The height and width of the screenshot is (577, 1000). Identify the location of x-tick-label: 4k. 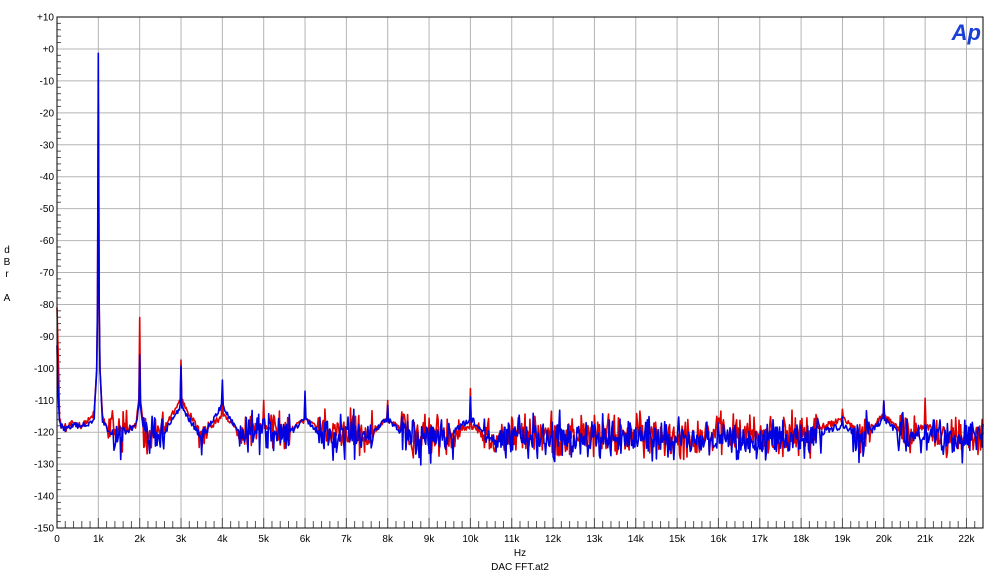
(223, 539).